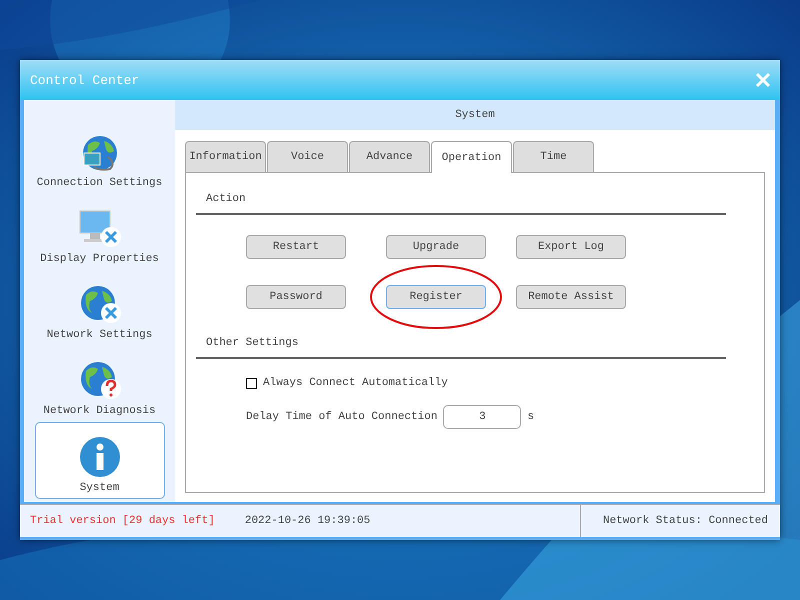 Image resolution: width=800 pixels, height=600 pixels. I want to click on panel-header: System, so click(475, 115).